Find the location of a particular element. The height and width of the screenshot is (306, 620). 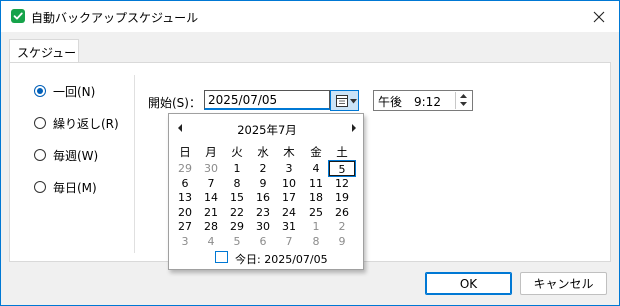

calendar-day: 27 is located at coordinates (185, 226).